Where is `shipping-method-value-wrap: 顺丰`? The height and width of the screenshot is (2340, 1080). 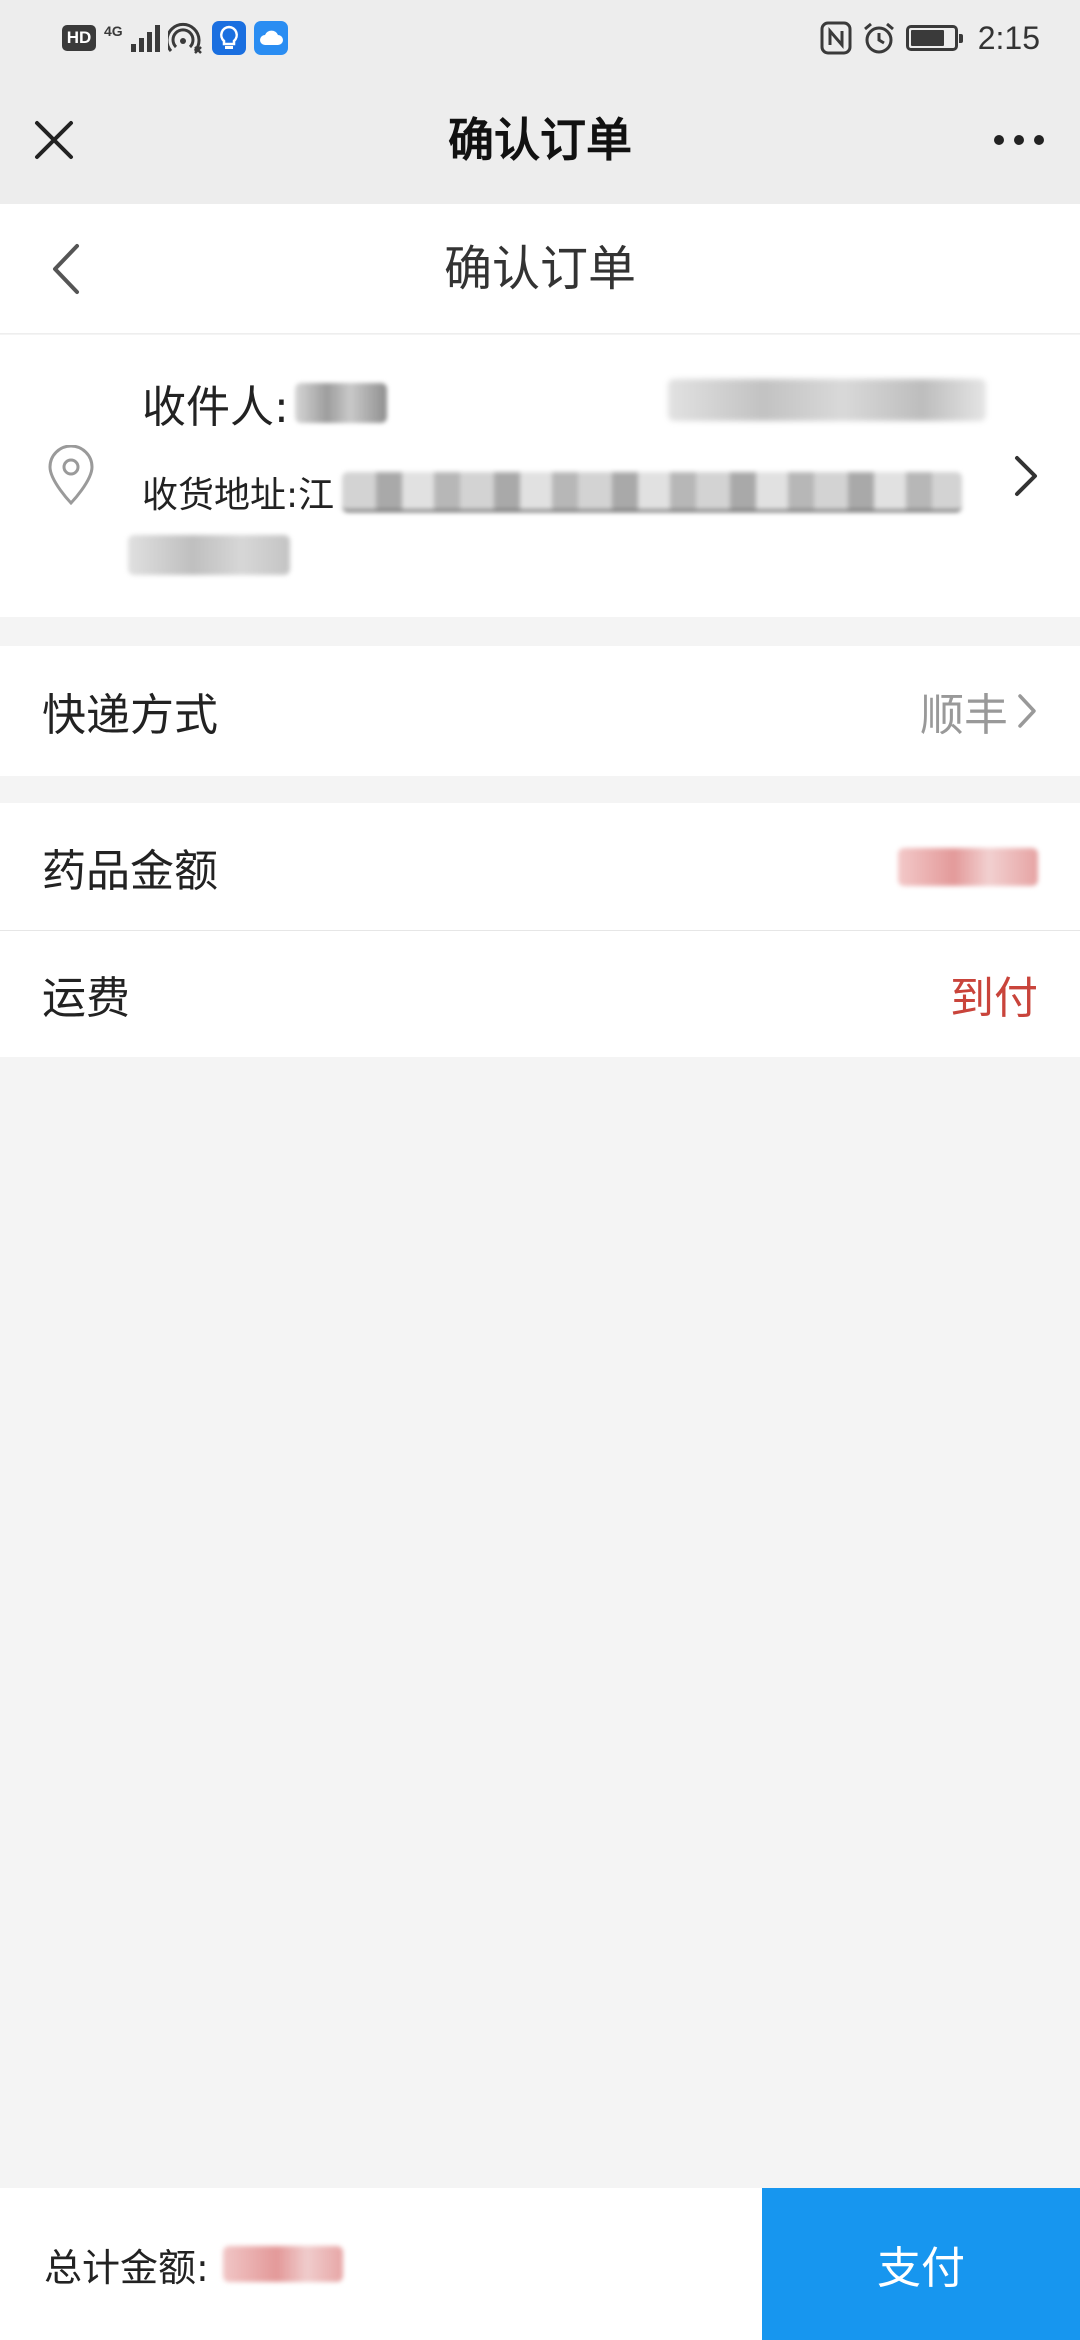 shipping-method-value-wrap: 顺丰 is located at coordinates (979, 711).